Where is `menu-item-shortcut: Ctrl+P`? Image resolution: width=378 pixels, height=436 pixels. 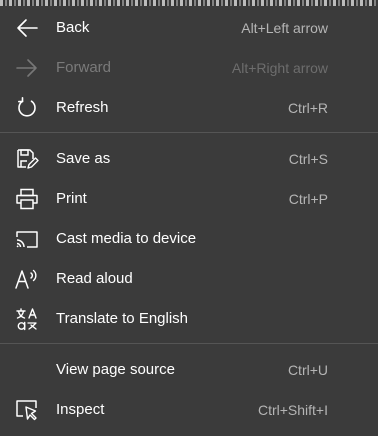 menu-item-shortcut: Ctrl+P is located at coordinates (308, 199).